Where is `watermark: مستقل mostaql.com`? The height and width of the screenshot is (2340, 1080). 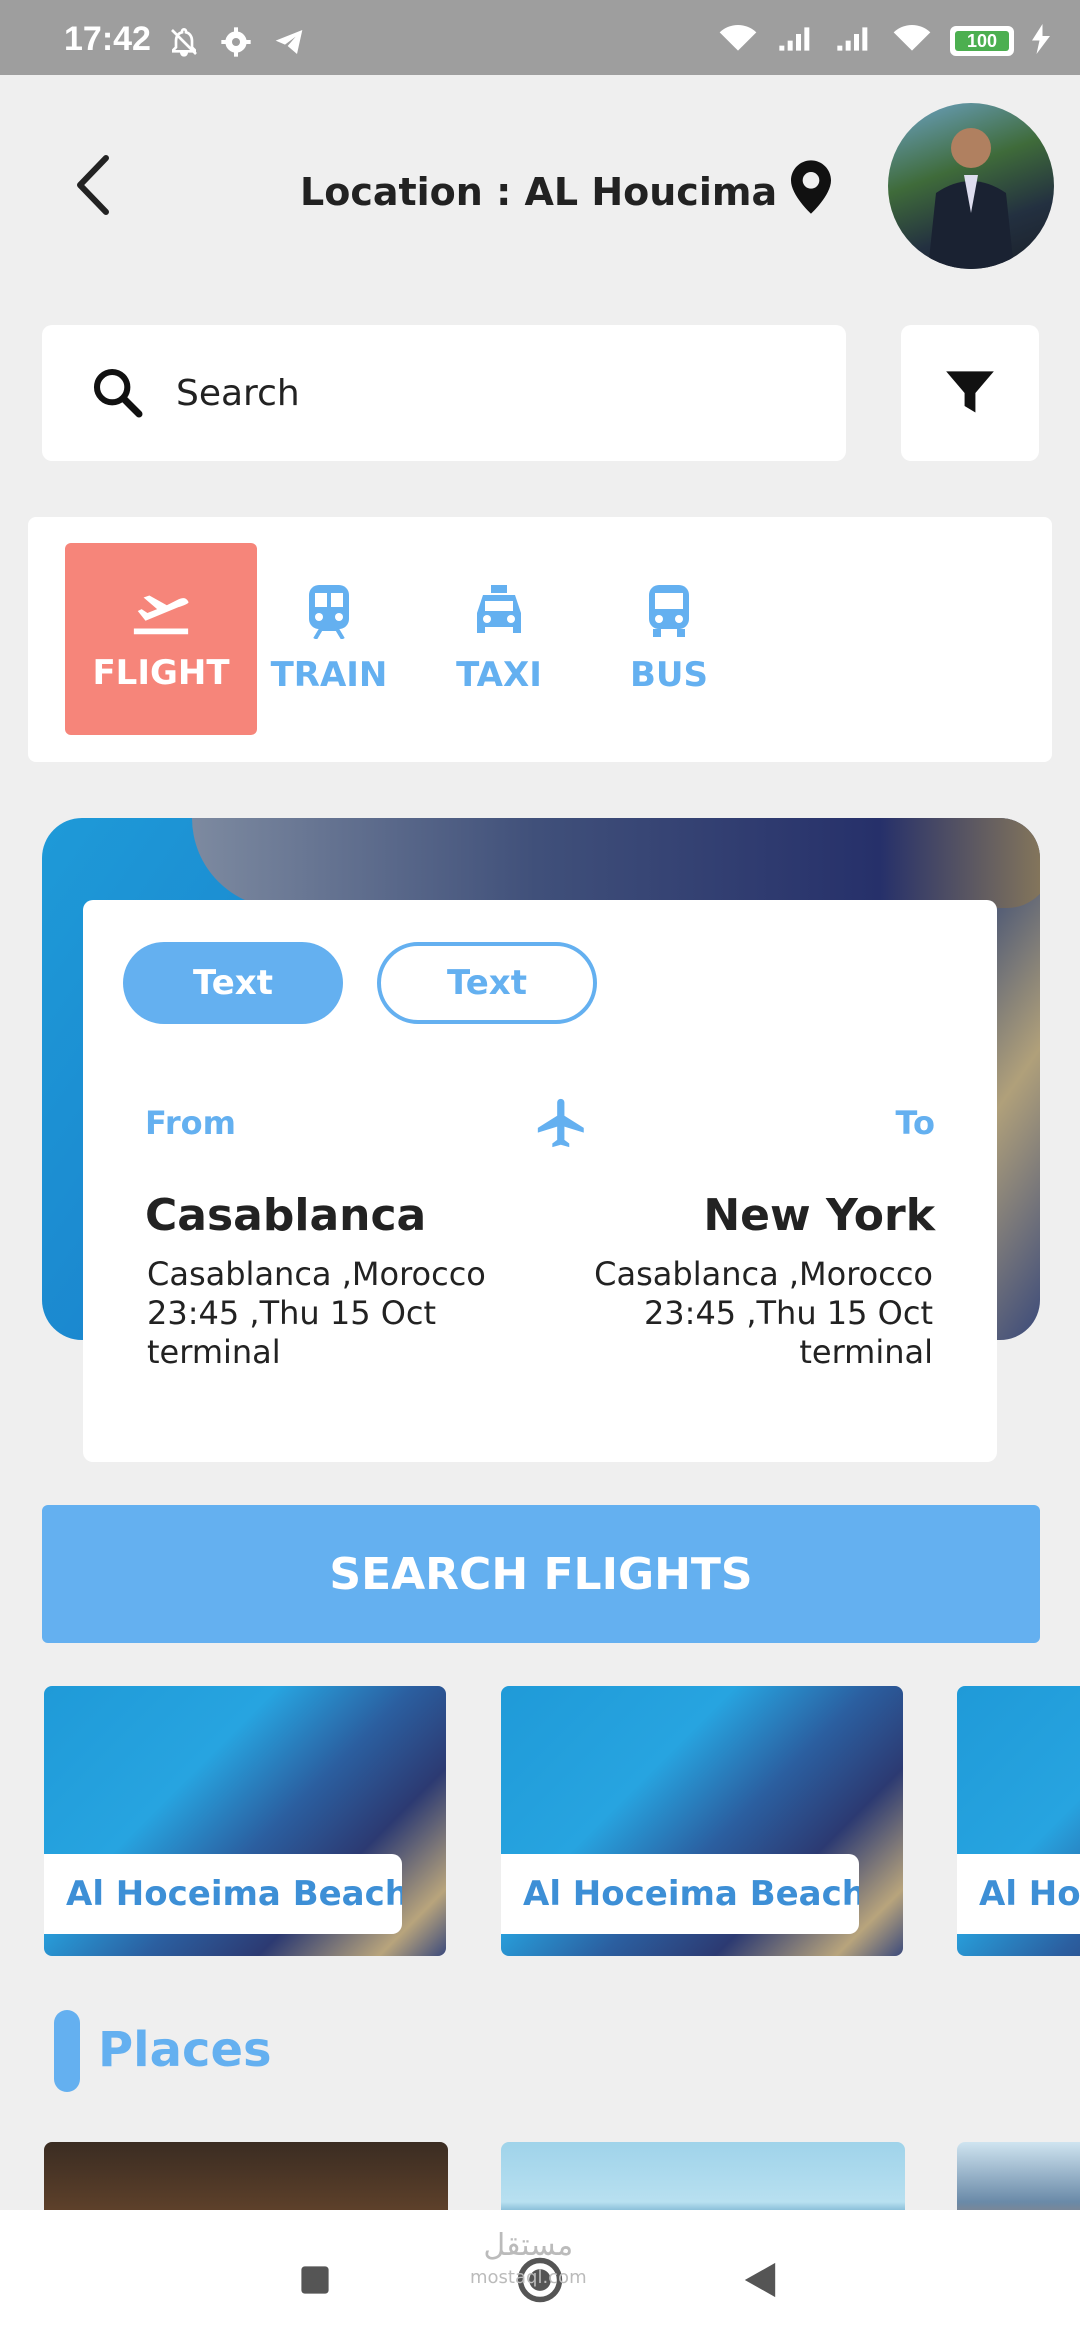 watermark: مستقل mostaql.com is located at coordinates (528, 2262).